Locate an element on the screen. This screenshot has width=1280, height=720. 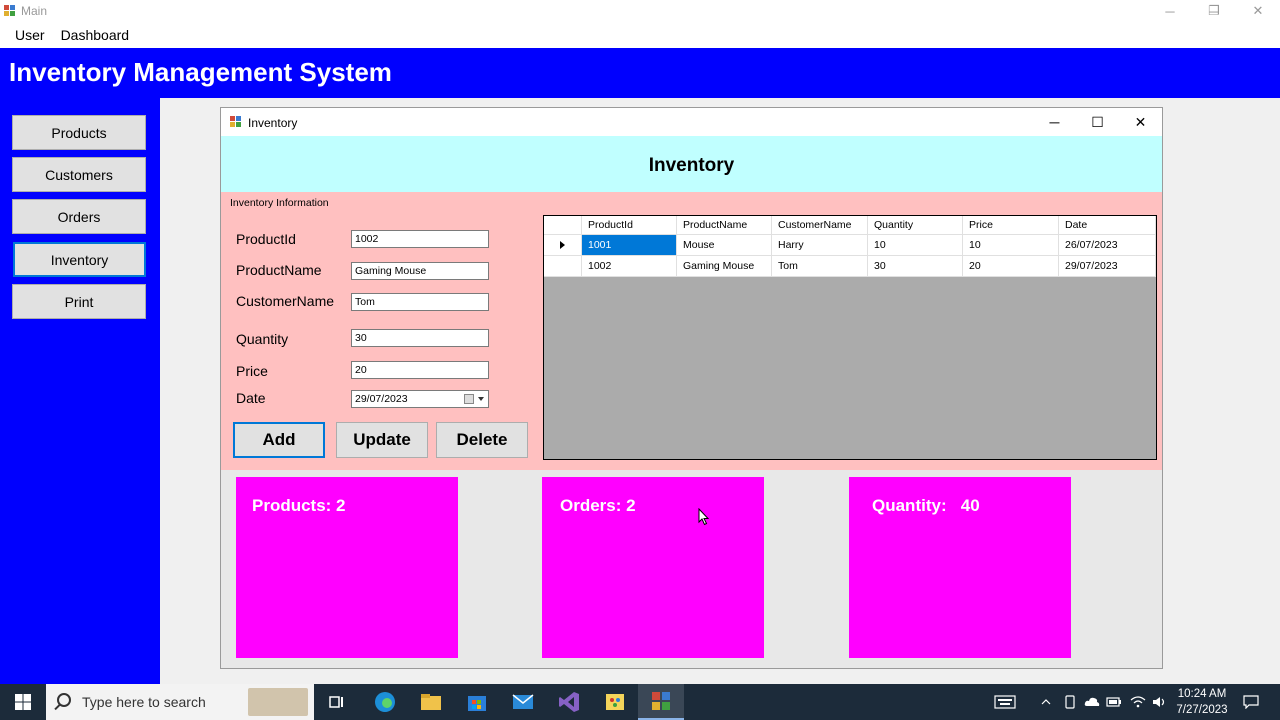
table-cell: Mouse is located at coordinates (724, 245).